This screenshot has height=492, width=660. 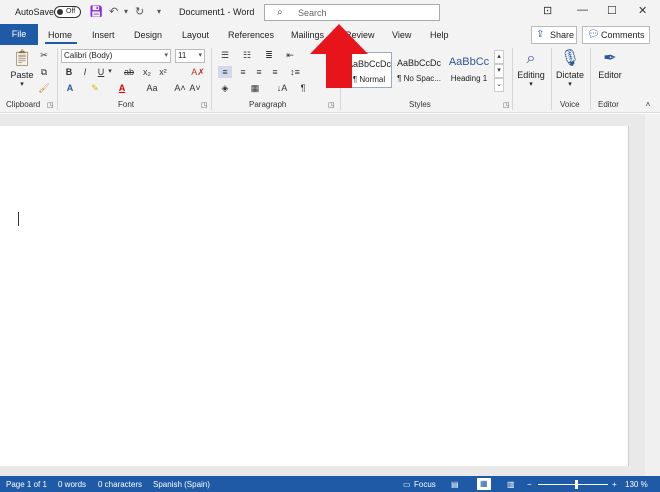 I want to click on language-indicator: Spanish (Spain), so click(x=181, y=484).